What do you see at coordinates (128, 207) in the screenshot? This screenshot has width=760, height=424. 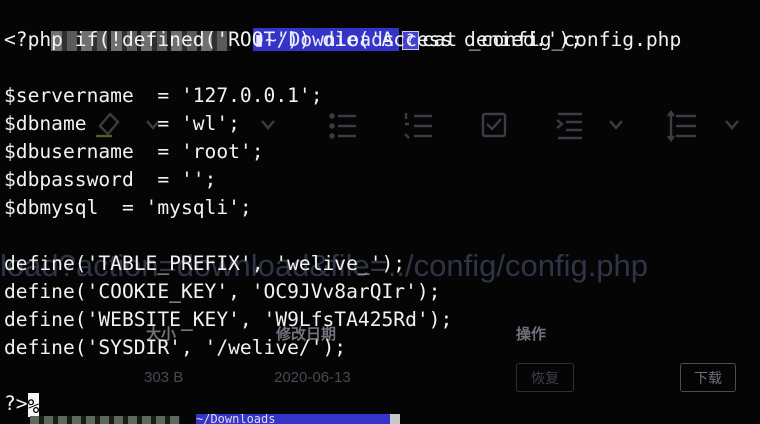 I see `output-line: $dbmysql = 'mysqli';` at bounding box center [128, 207].